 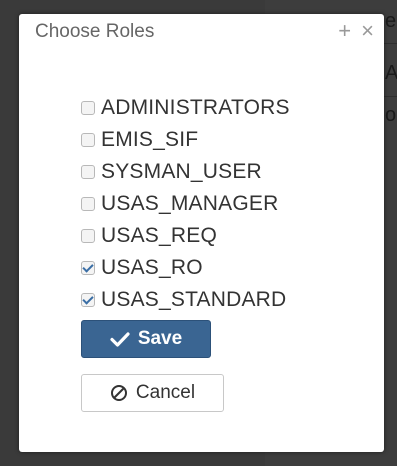 What do you see at coordinates (150, 139) in the screenshot?
I see `role-label: EMIS_SIF` at bounding box center [150, 139].